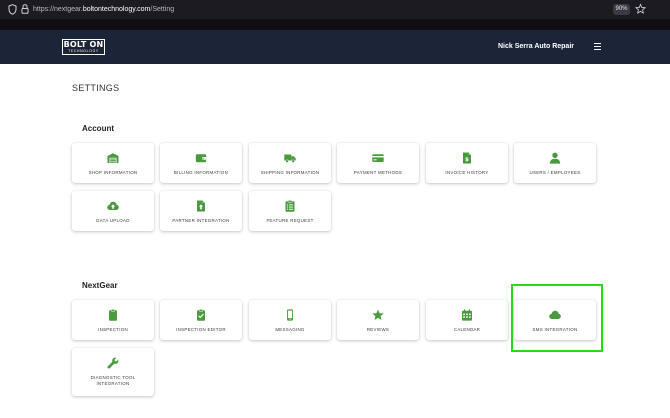 This screenshot has width=670, height=418. Describe the element at coordinates (290, 206) in the screenshot. I see `clipboard-list-icon` at that location.